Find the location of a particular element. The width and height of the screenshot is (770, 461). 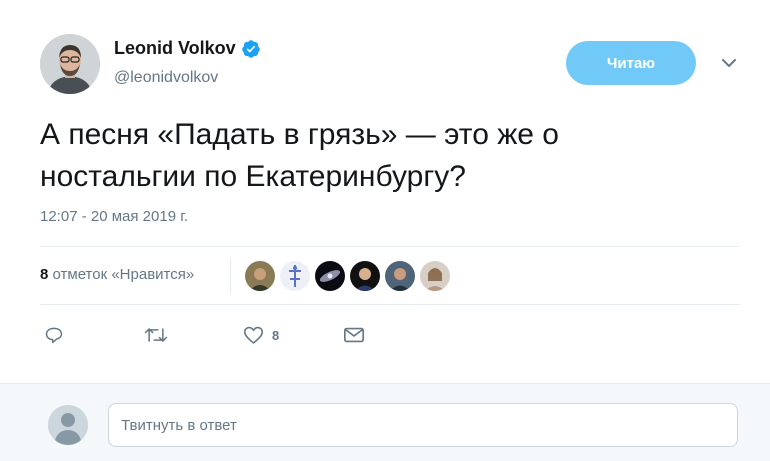

author-avatar is located at coordinates (70, 64).